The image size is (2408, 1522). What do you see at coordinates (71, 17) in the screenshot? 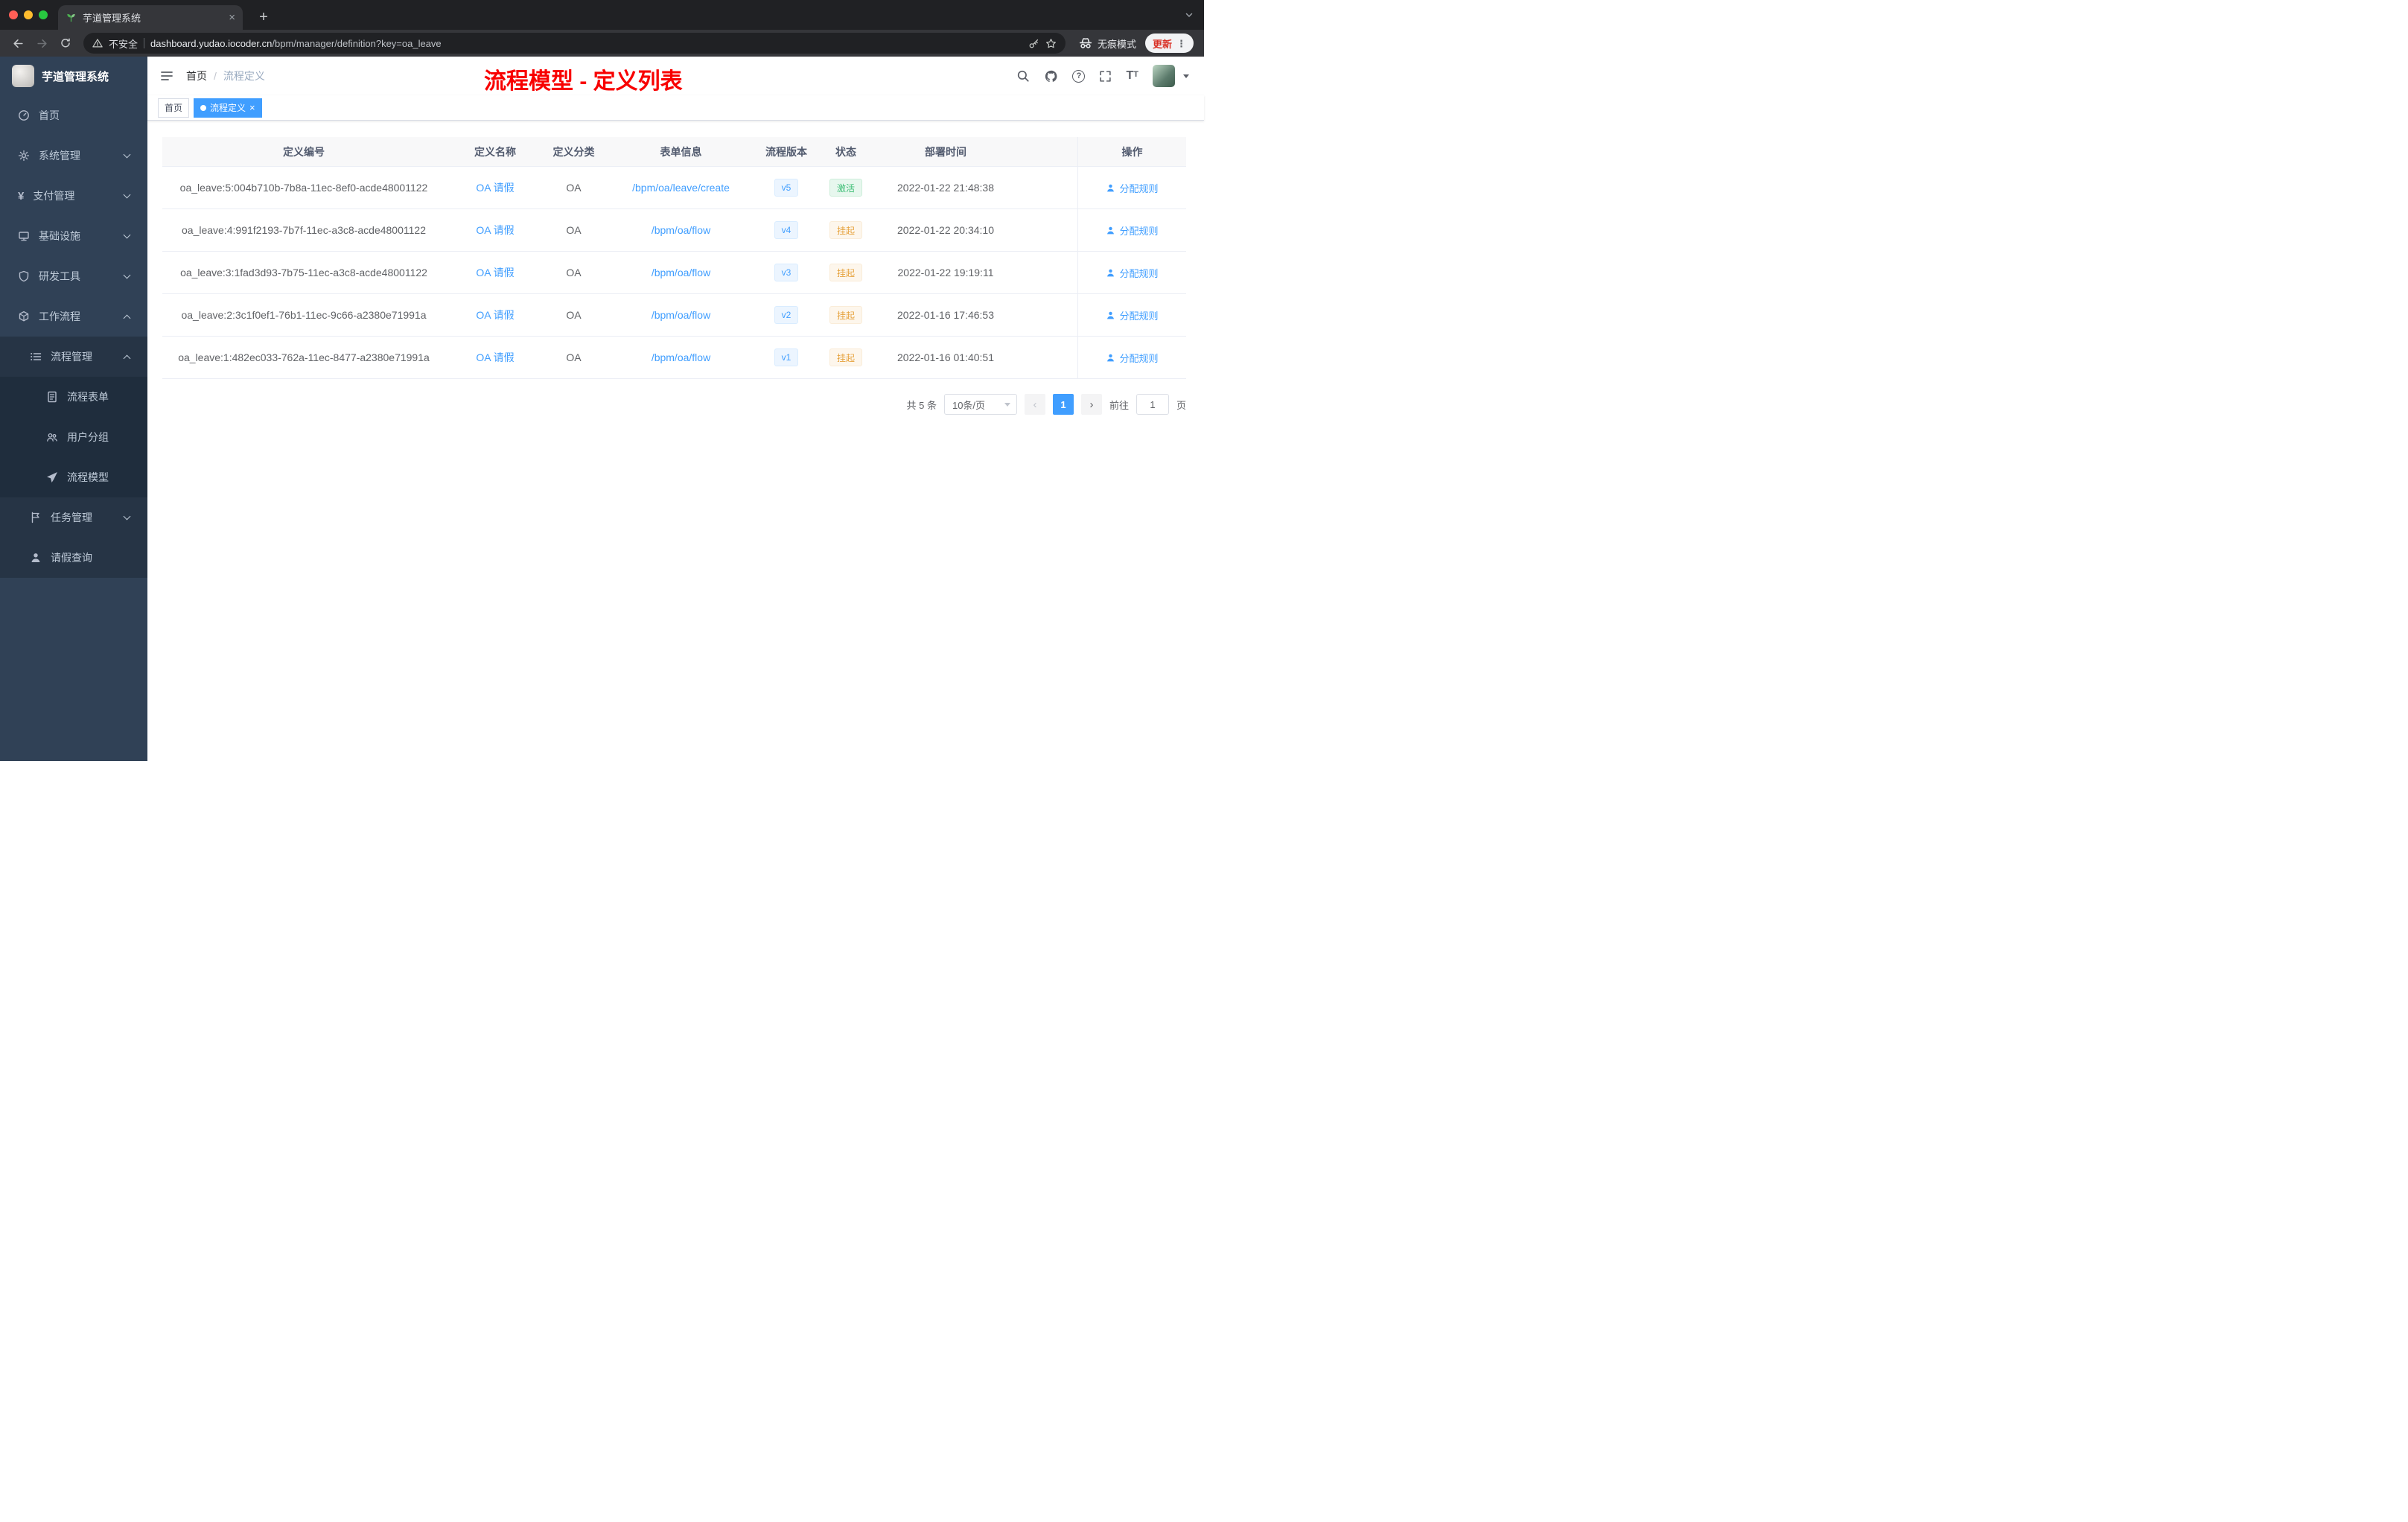
I see `favicon-icon` at bounding box center [71, 17].